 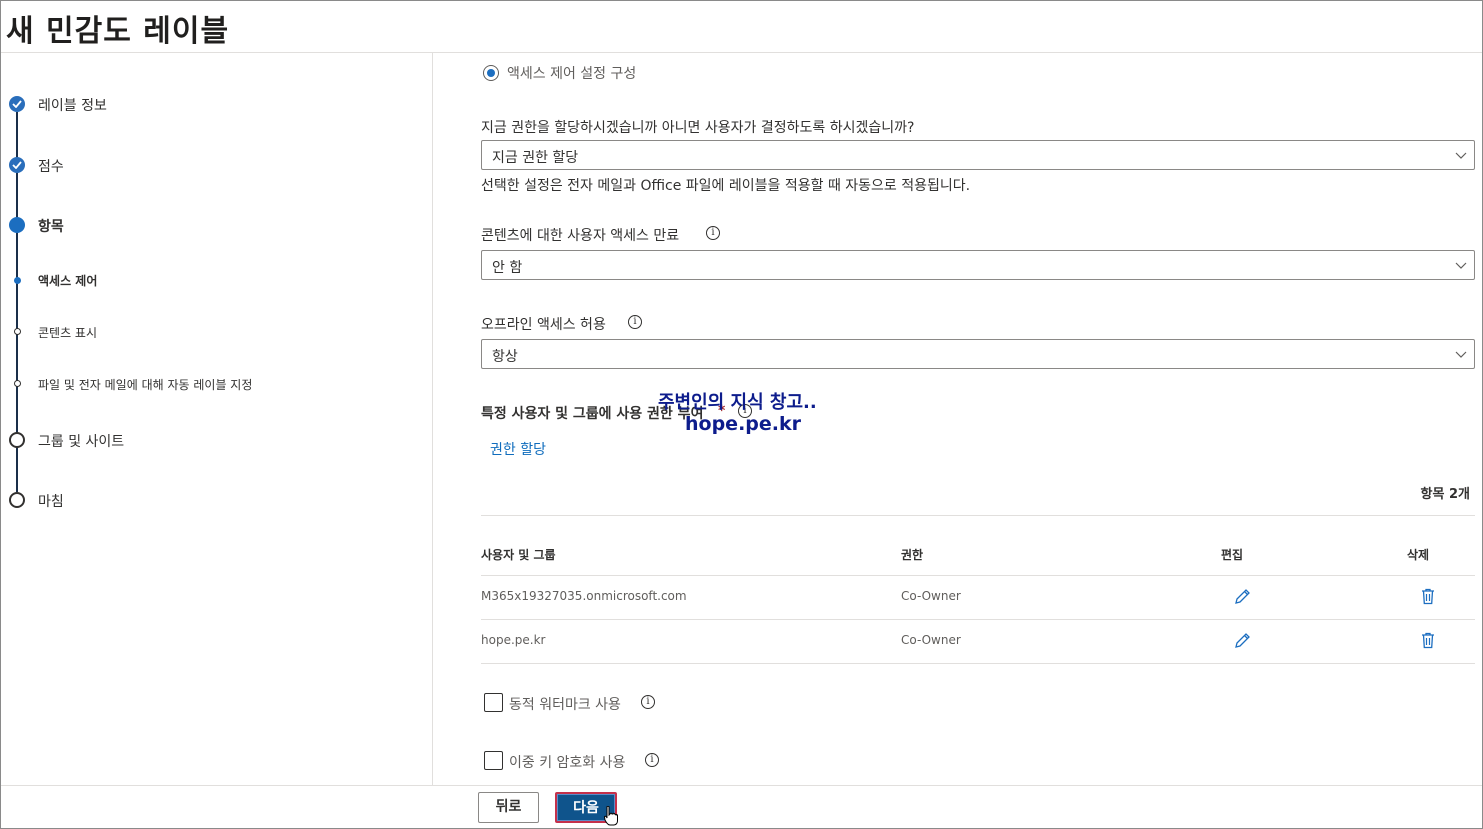 I want to click on dropdown-value: 안 함, so click(x=507, y=268).